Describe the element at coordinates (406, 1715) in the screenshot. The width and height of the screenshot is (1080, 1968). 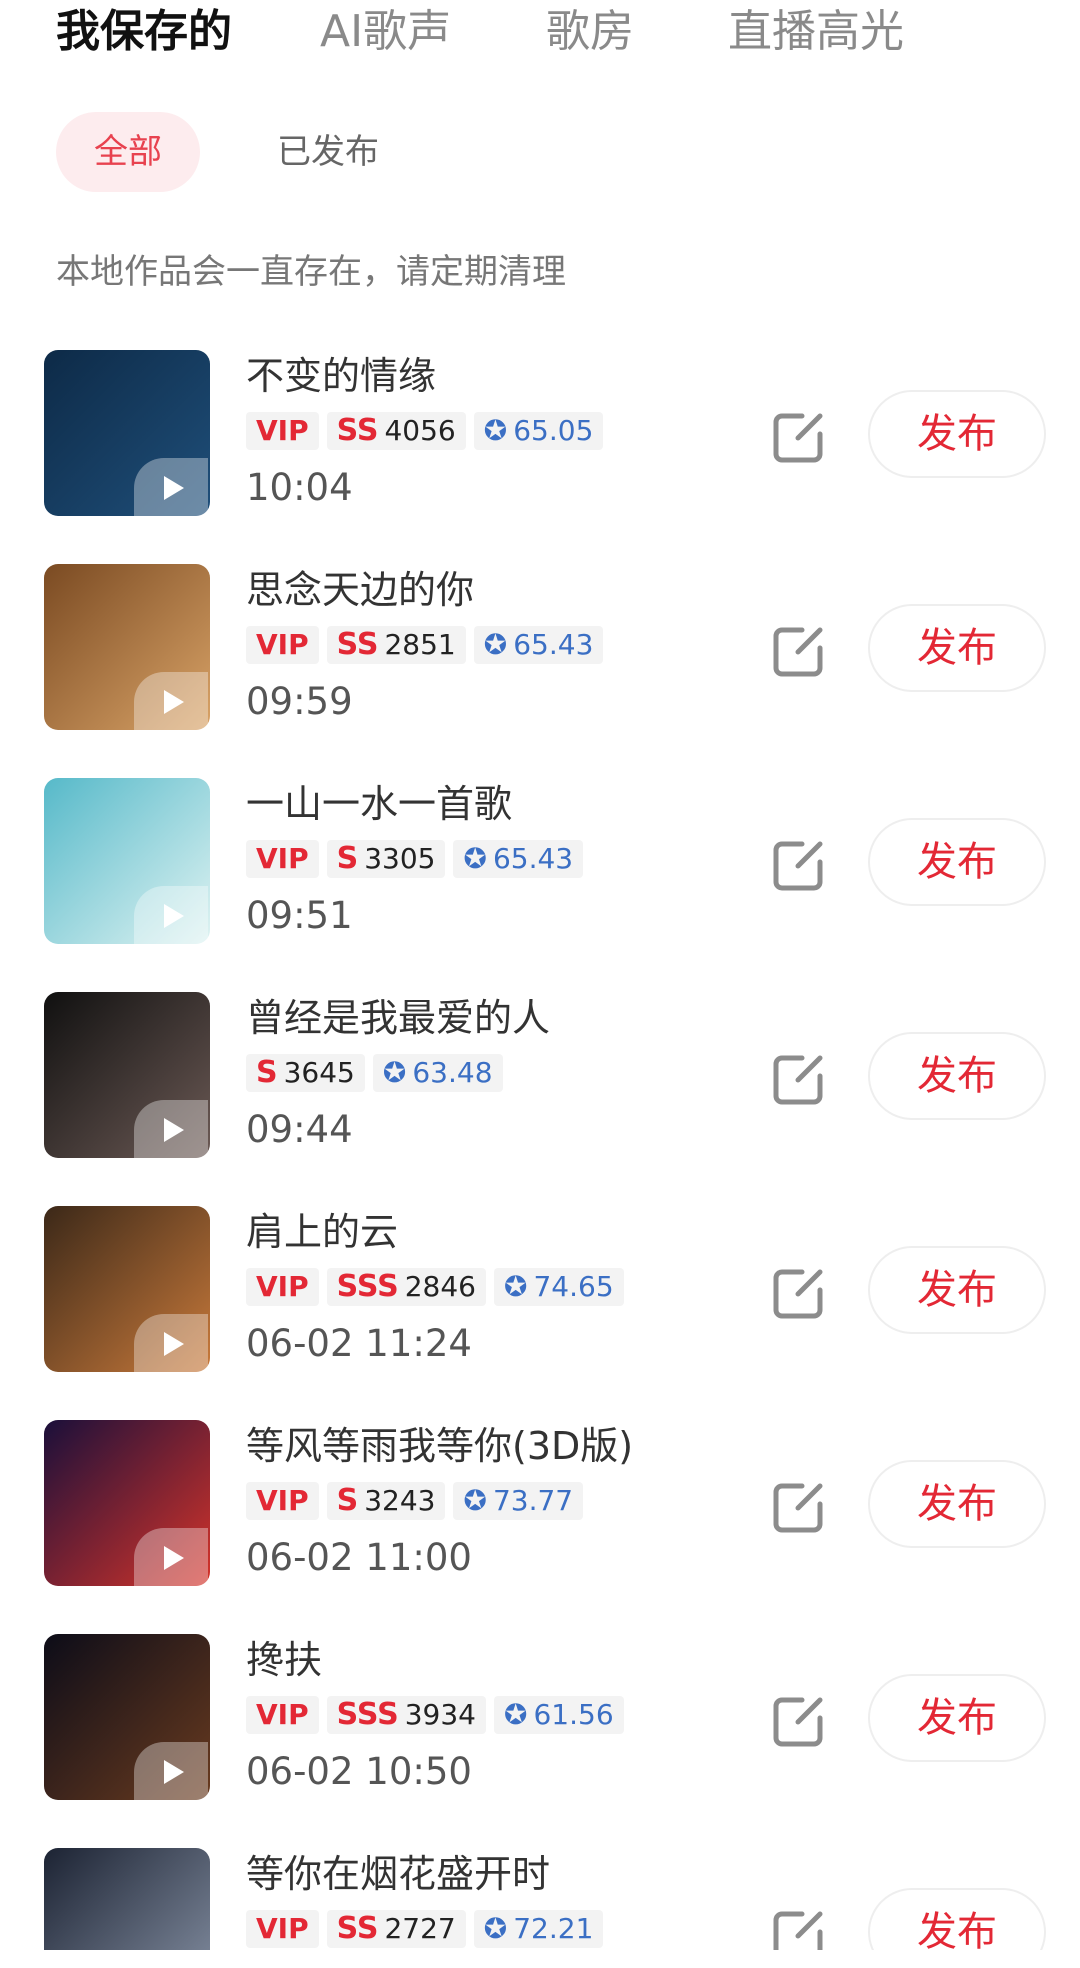
I see `grade-badge: SSS 3934` at that location.